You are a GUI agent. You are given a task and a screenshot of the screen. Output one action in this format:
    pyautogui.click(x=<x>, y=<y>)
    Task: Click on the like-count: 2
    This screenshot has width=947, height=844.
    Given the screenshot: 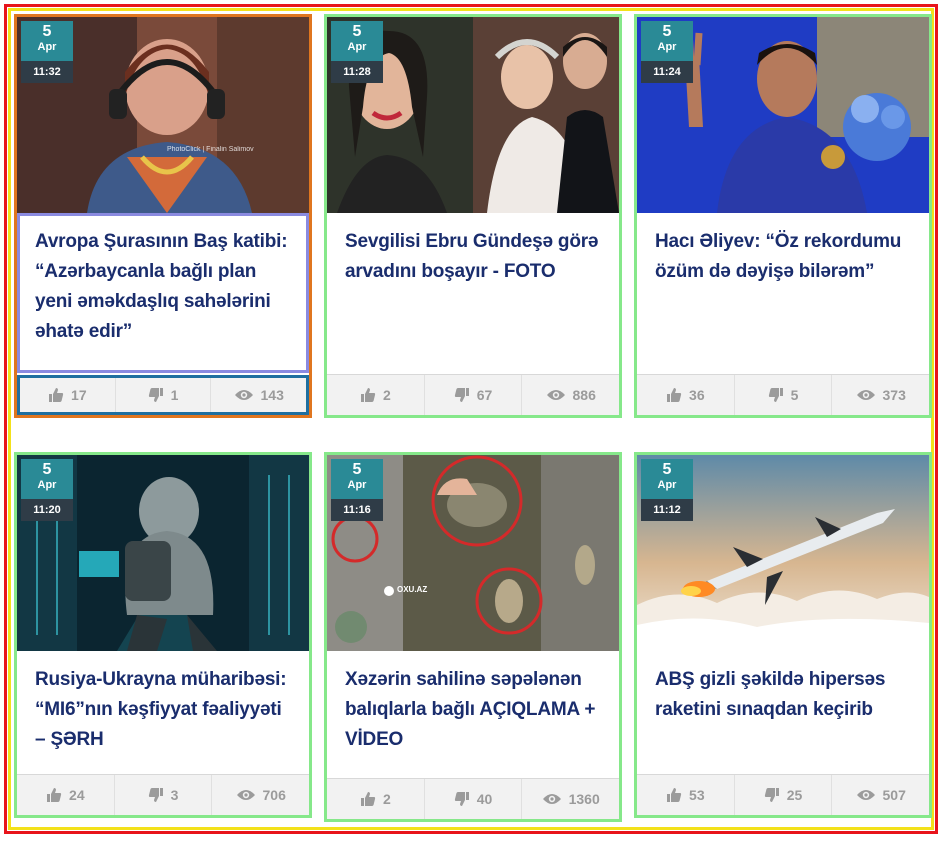 What is the action you would take?
    pyautogui.click(x=386, y=799)
    